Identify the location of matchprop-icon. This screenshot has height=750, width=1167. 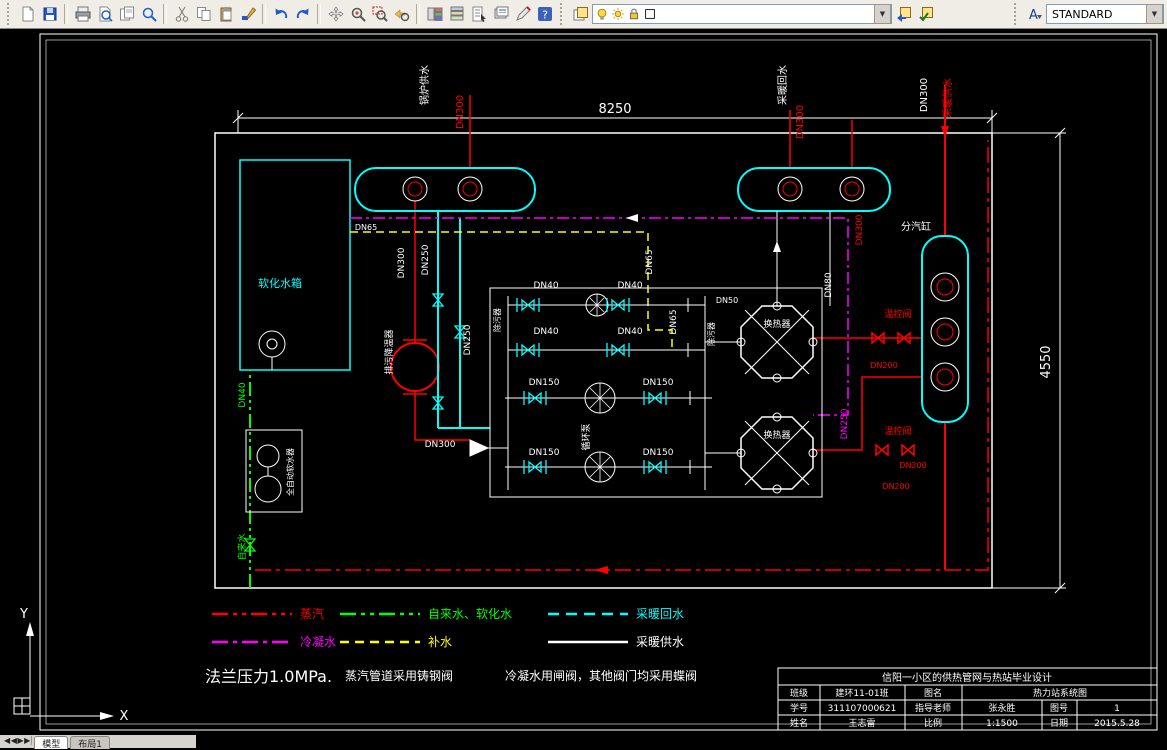
(248, 13).